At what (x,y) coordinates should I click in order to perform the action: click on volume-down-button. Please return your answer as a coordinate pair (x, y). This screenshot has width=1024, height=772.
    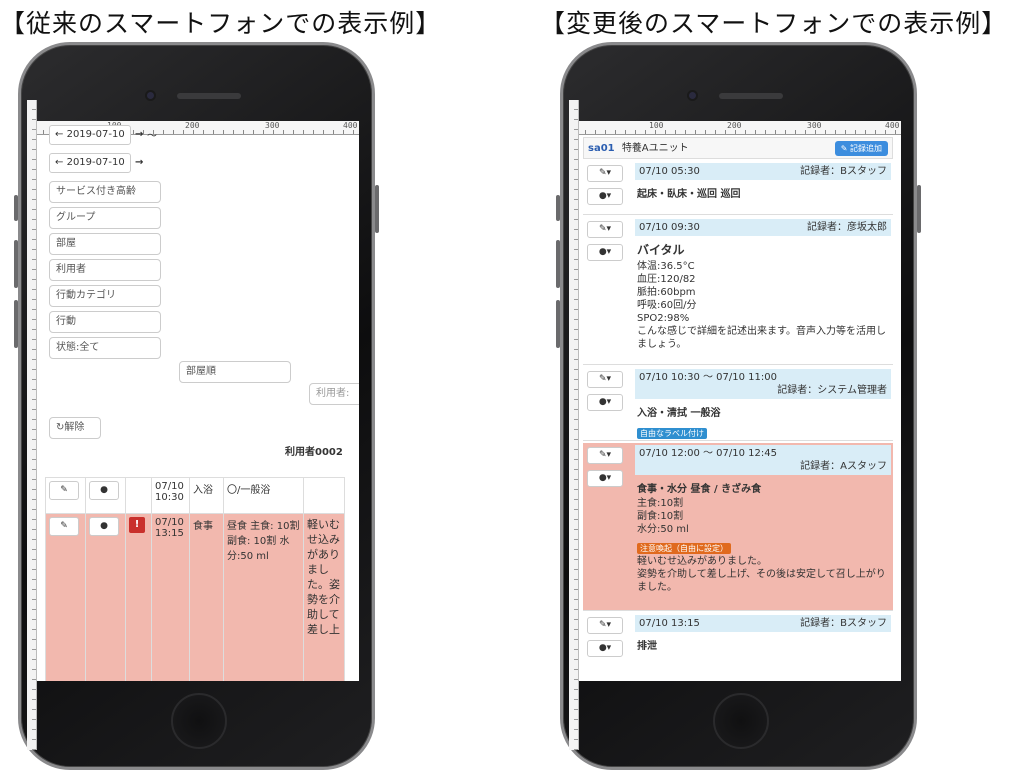
    Looking at the image, I should click on (16, 324).